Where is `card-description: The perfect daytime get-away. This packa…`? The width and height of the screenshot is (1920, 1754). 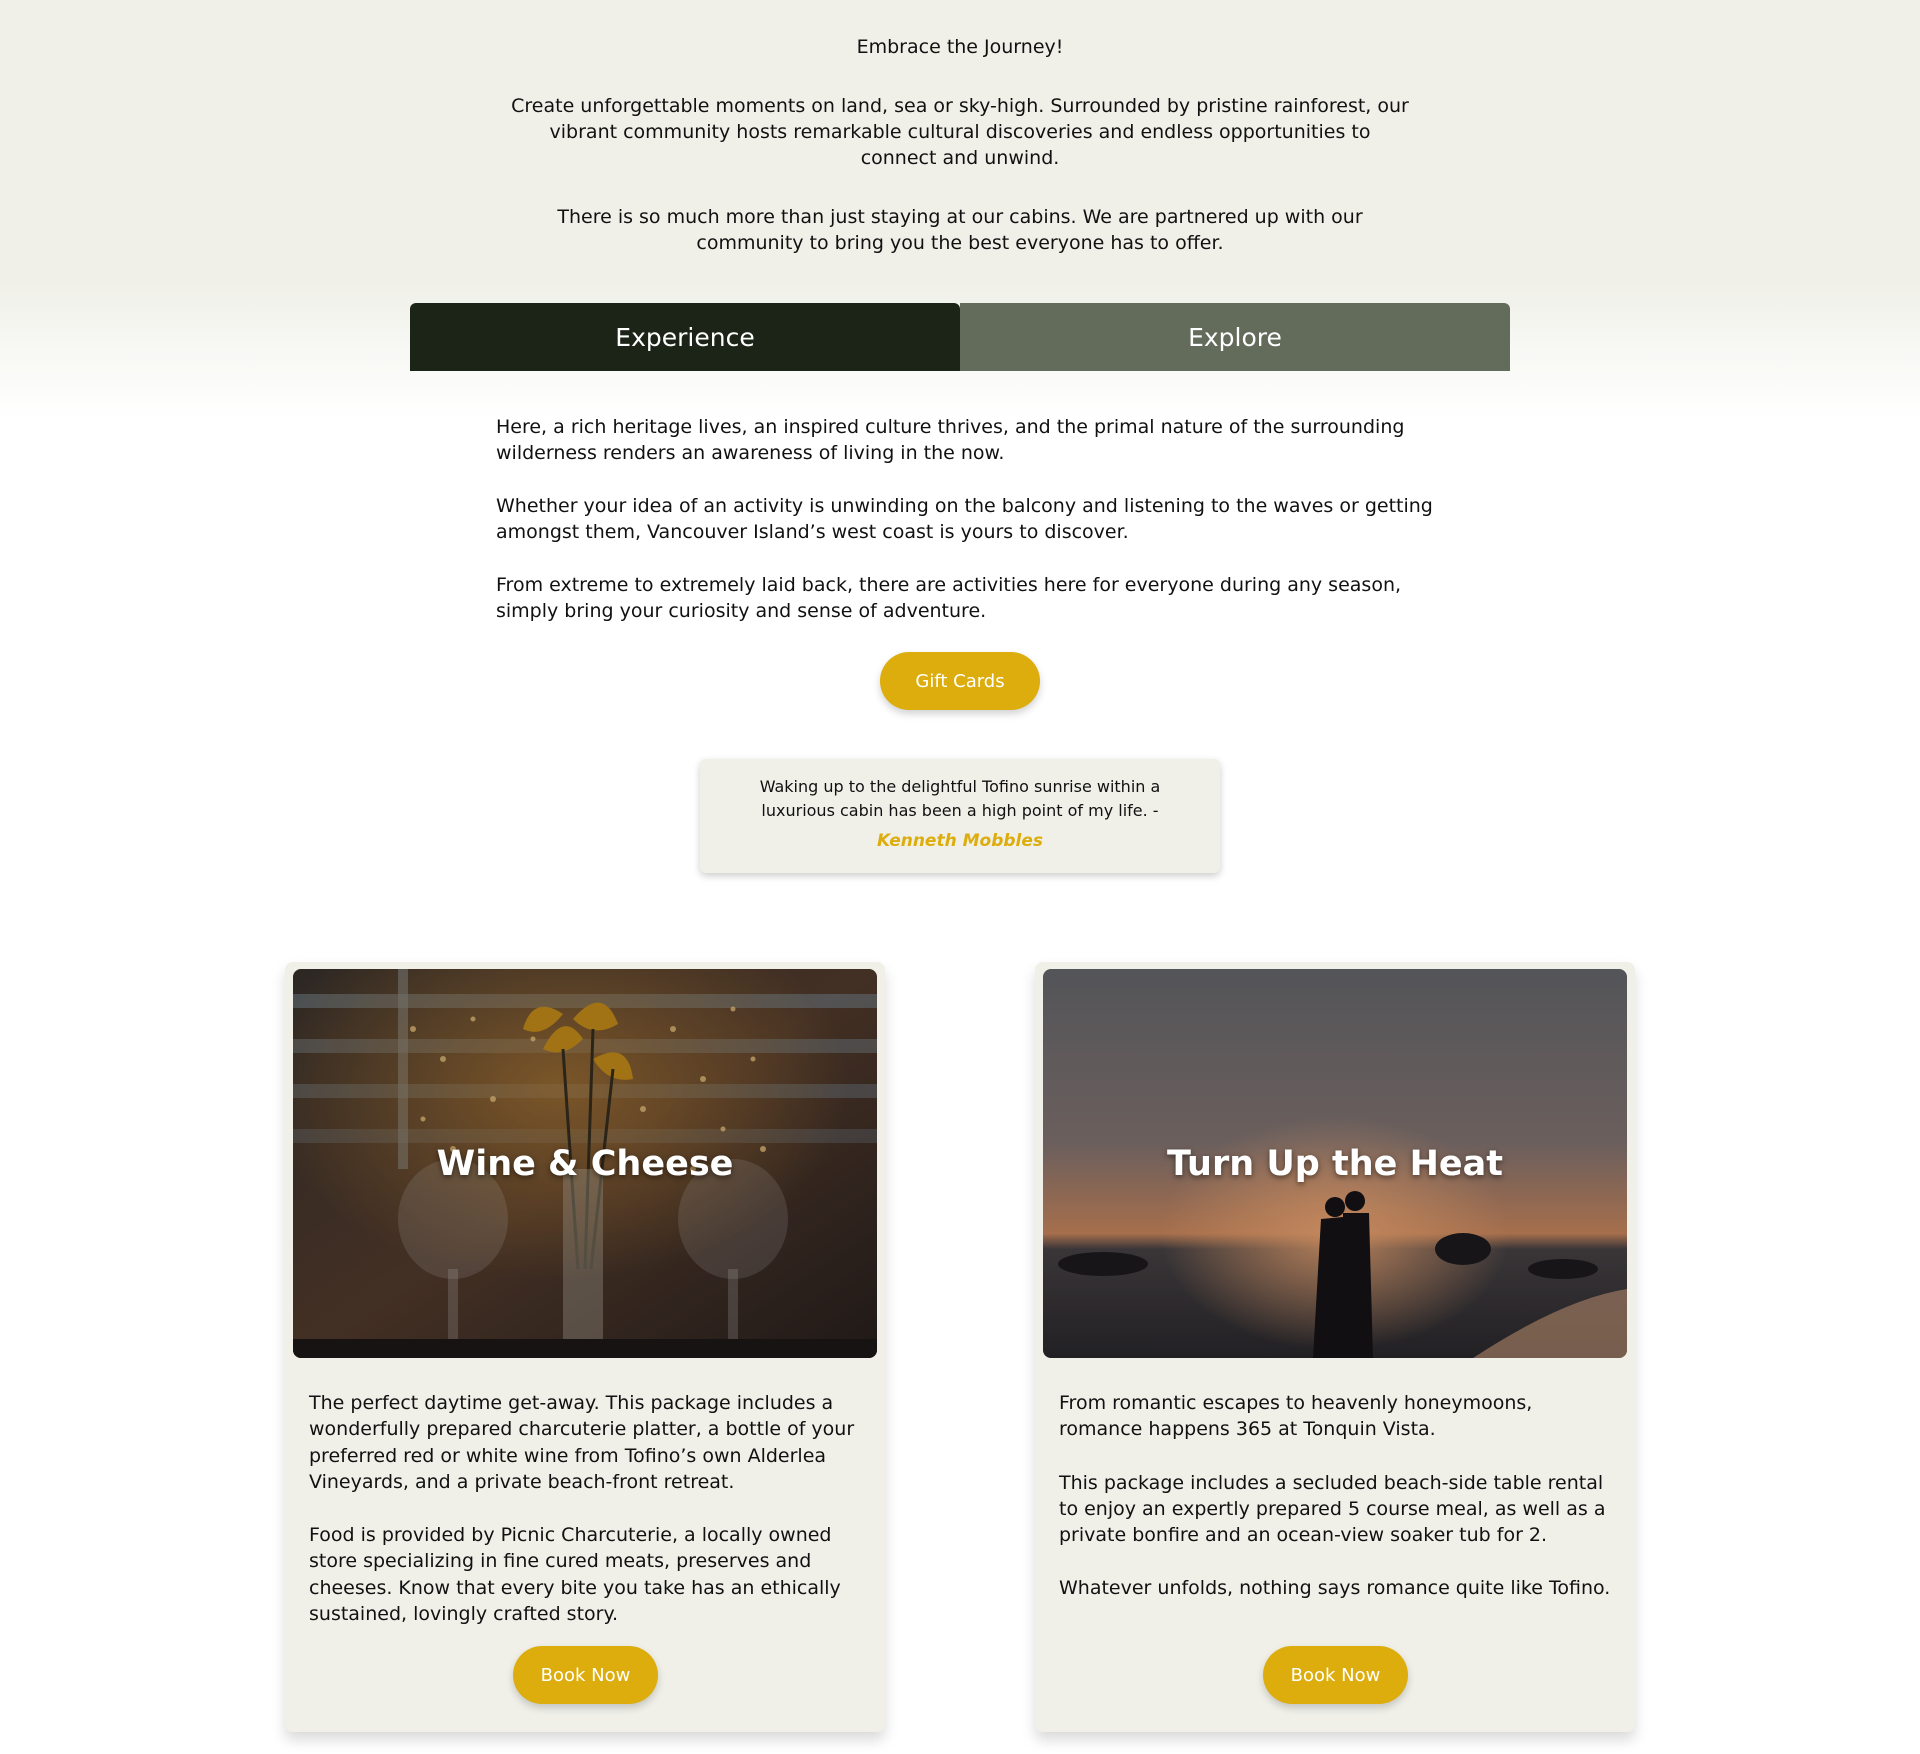
card-description: The perfect daytime get-away. This packa… is located at coordinates (585, 1522).